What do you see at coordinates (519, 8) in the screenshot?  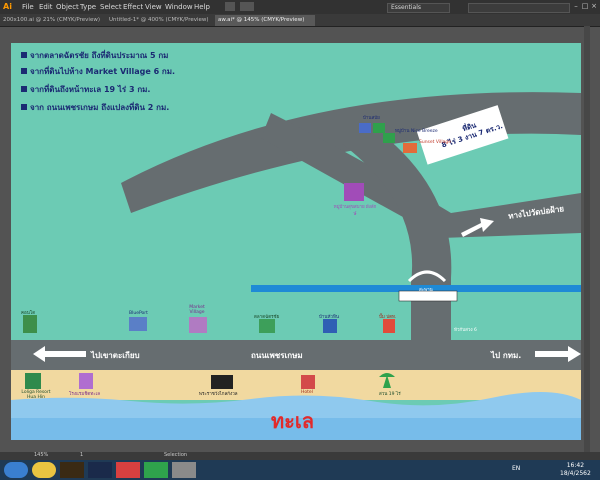 I see `search-input` at bounding box center [519, 8].